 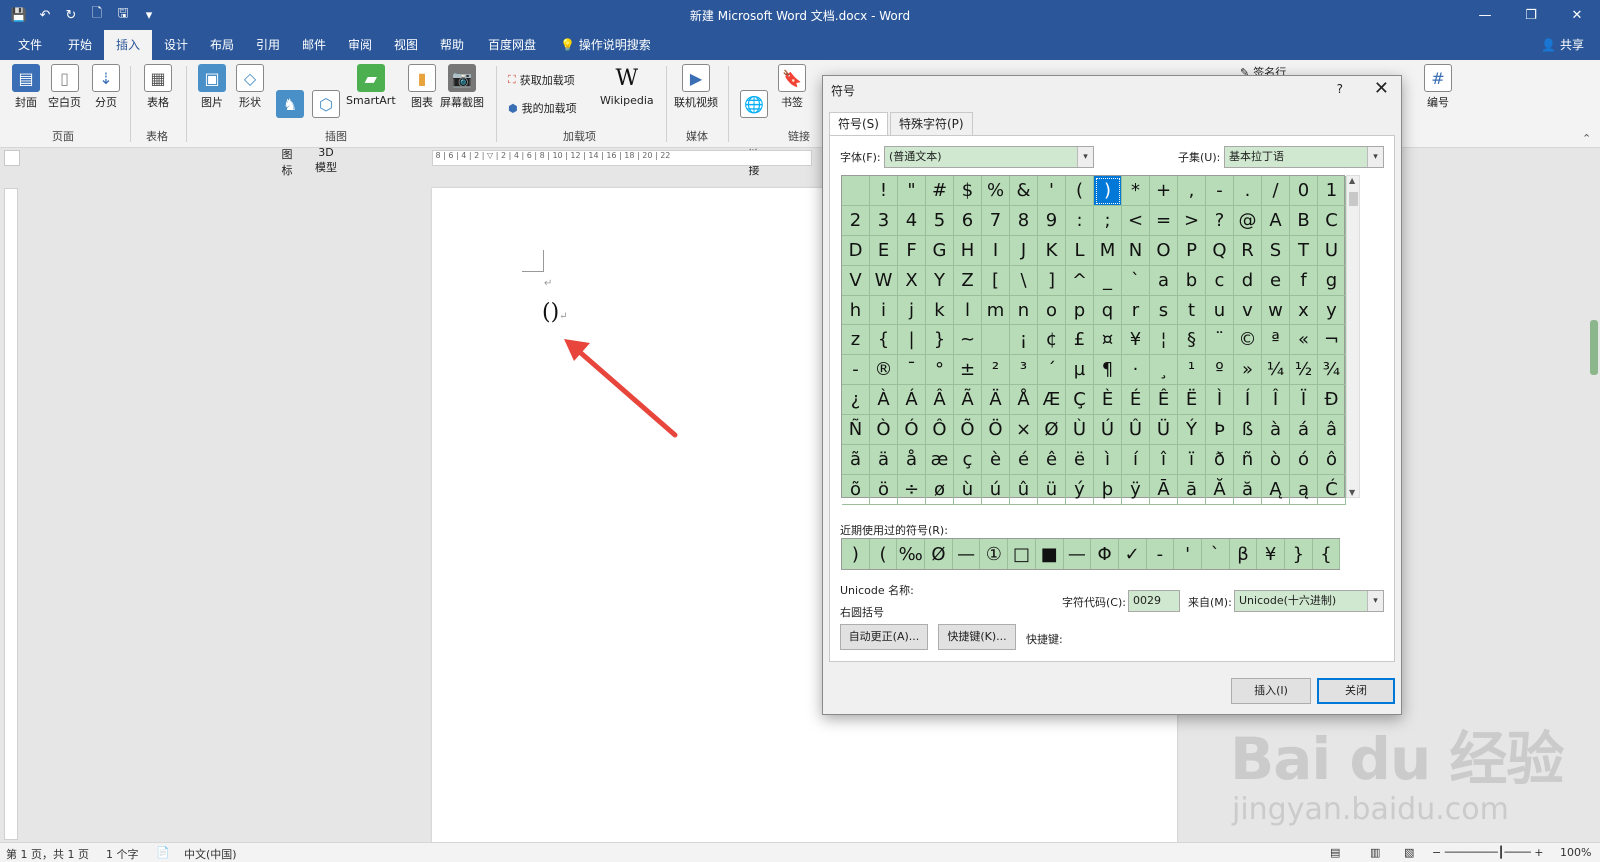 I want to click on symbol-cell: ¡, so click(x=1024, y=340).